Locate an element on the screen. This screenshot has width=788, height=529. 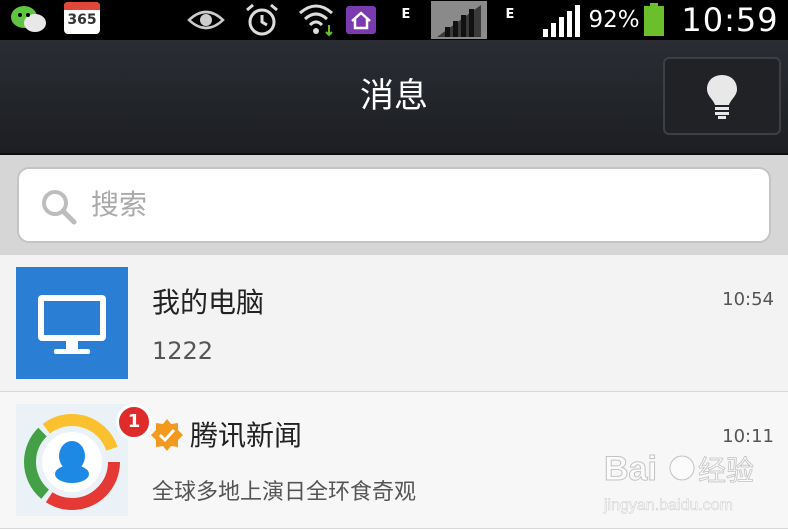
avatar is located at coordinates (72, 323).